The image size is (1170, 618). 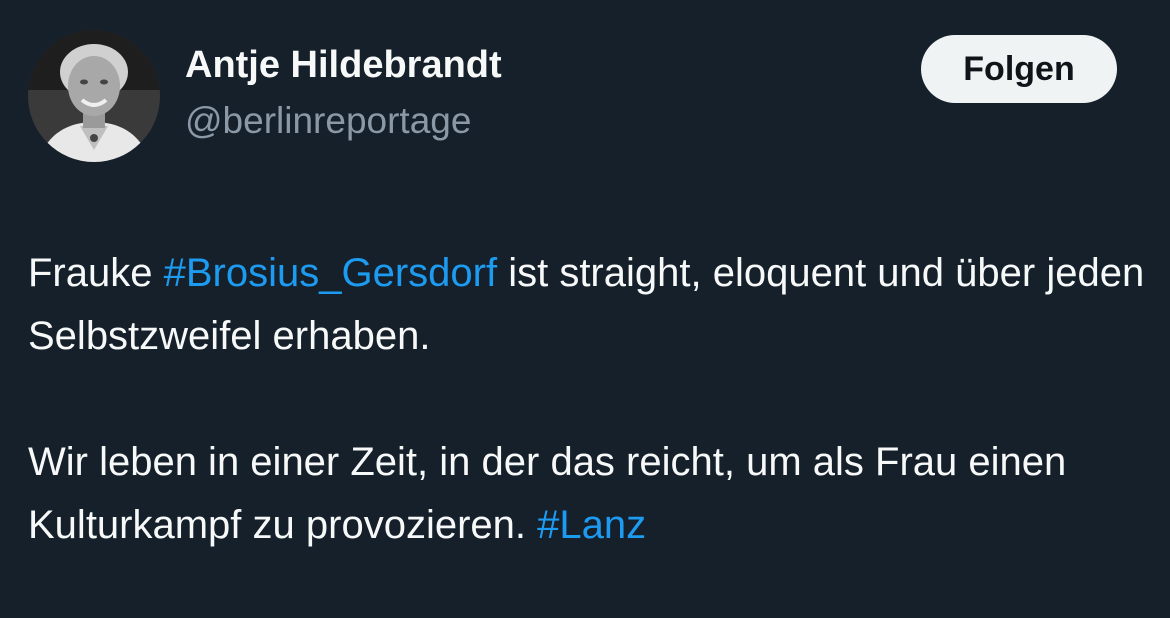 I want to click on tweet-text-segment: Frauke, so click(x=96, y=273).